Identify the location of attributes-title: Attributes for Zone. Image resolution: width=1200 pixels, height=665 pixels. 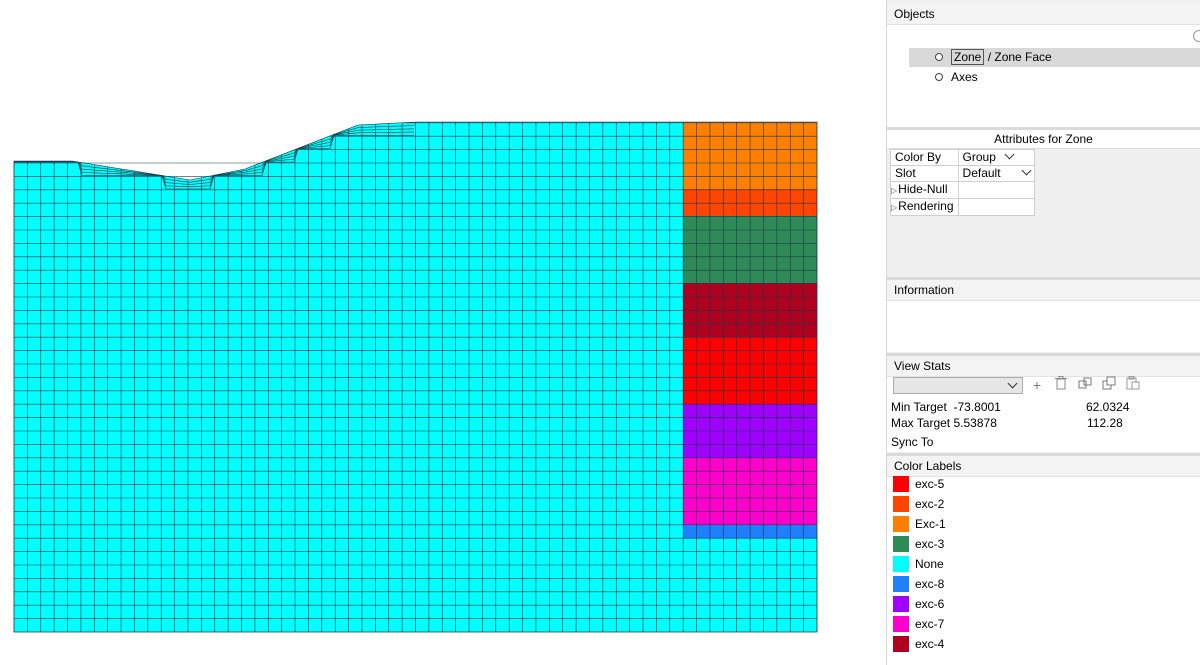
(1043, 139).